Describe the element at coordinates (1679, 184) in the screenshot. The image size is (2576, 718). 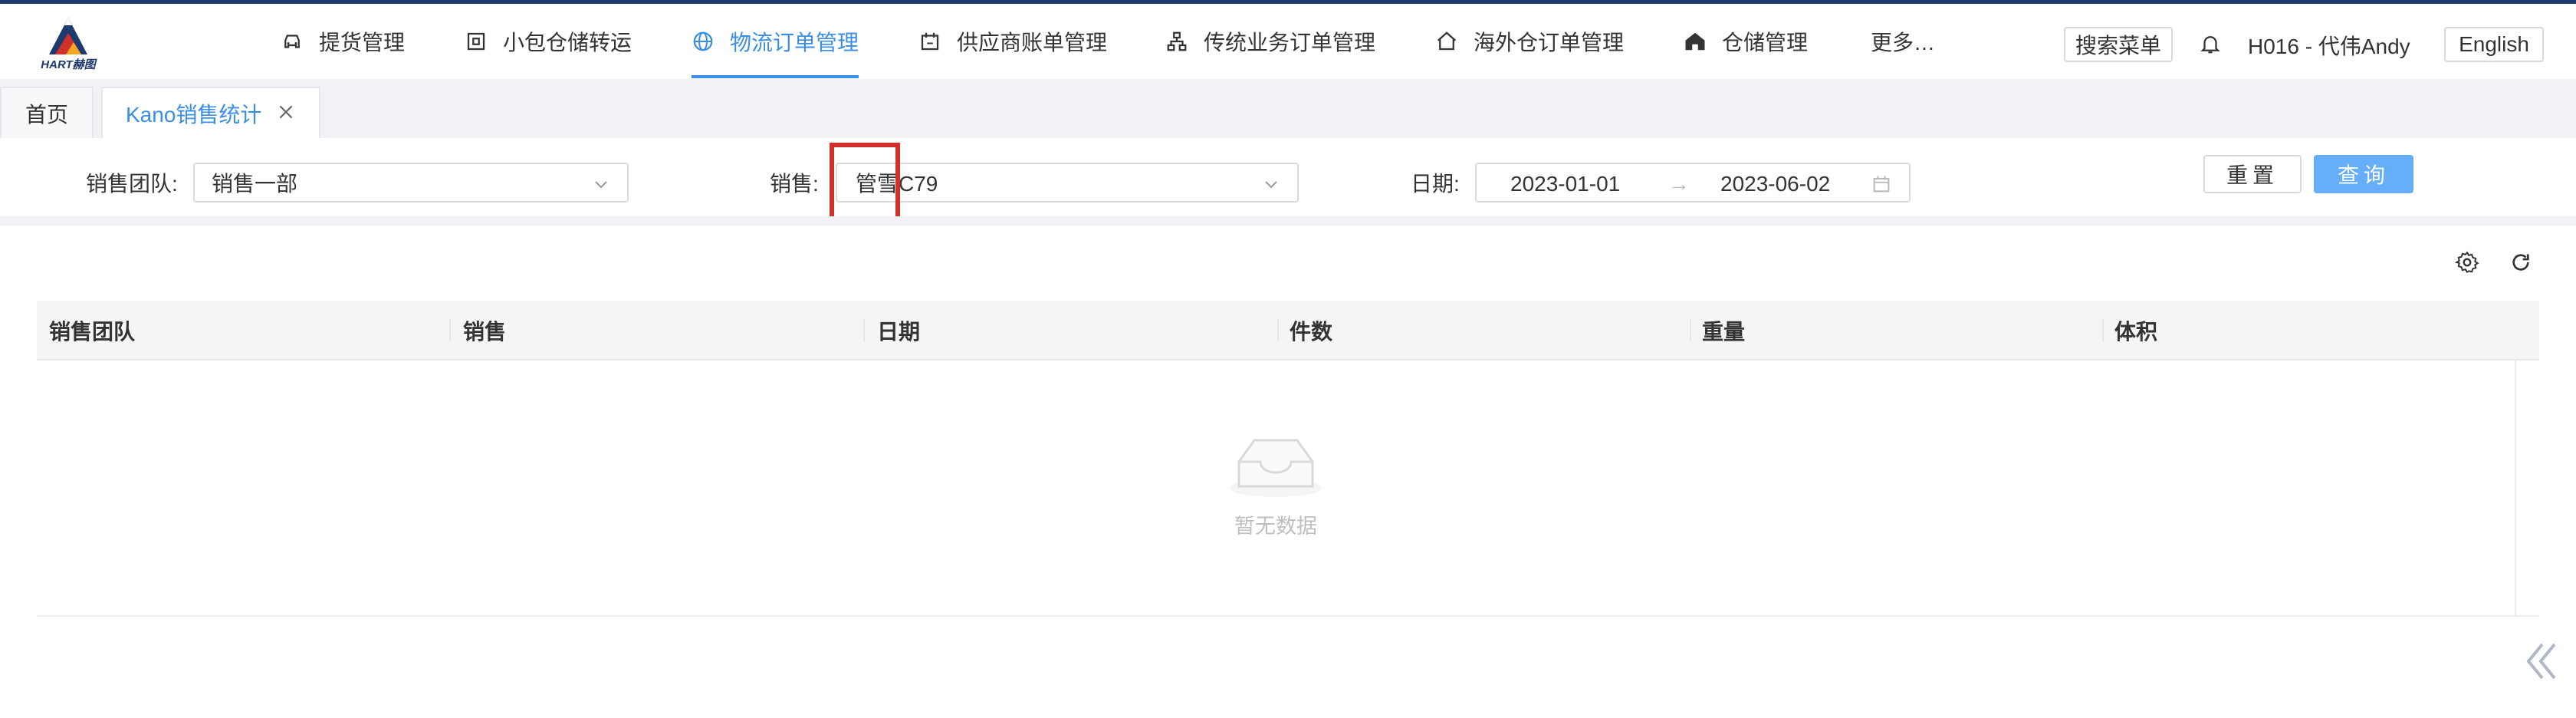
I see `date-range-arrow: →` at that location.